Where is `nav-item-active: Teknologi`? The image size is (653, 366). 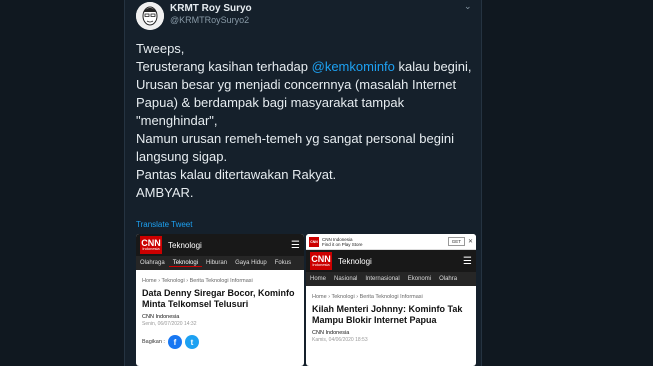
nav-item-active: Teknologi is located at coordinates (185, 263).